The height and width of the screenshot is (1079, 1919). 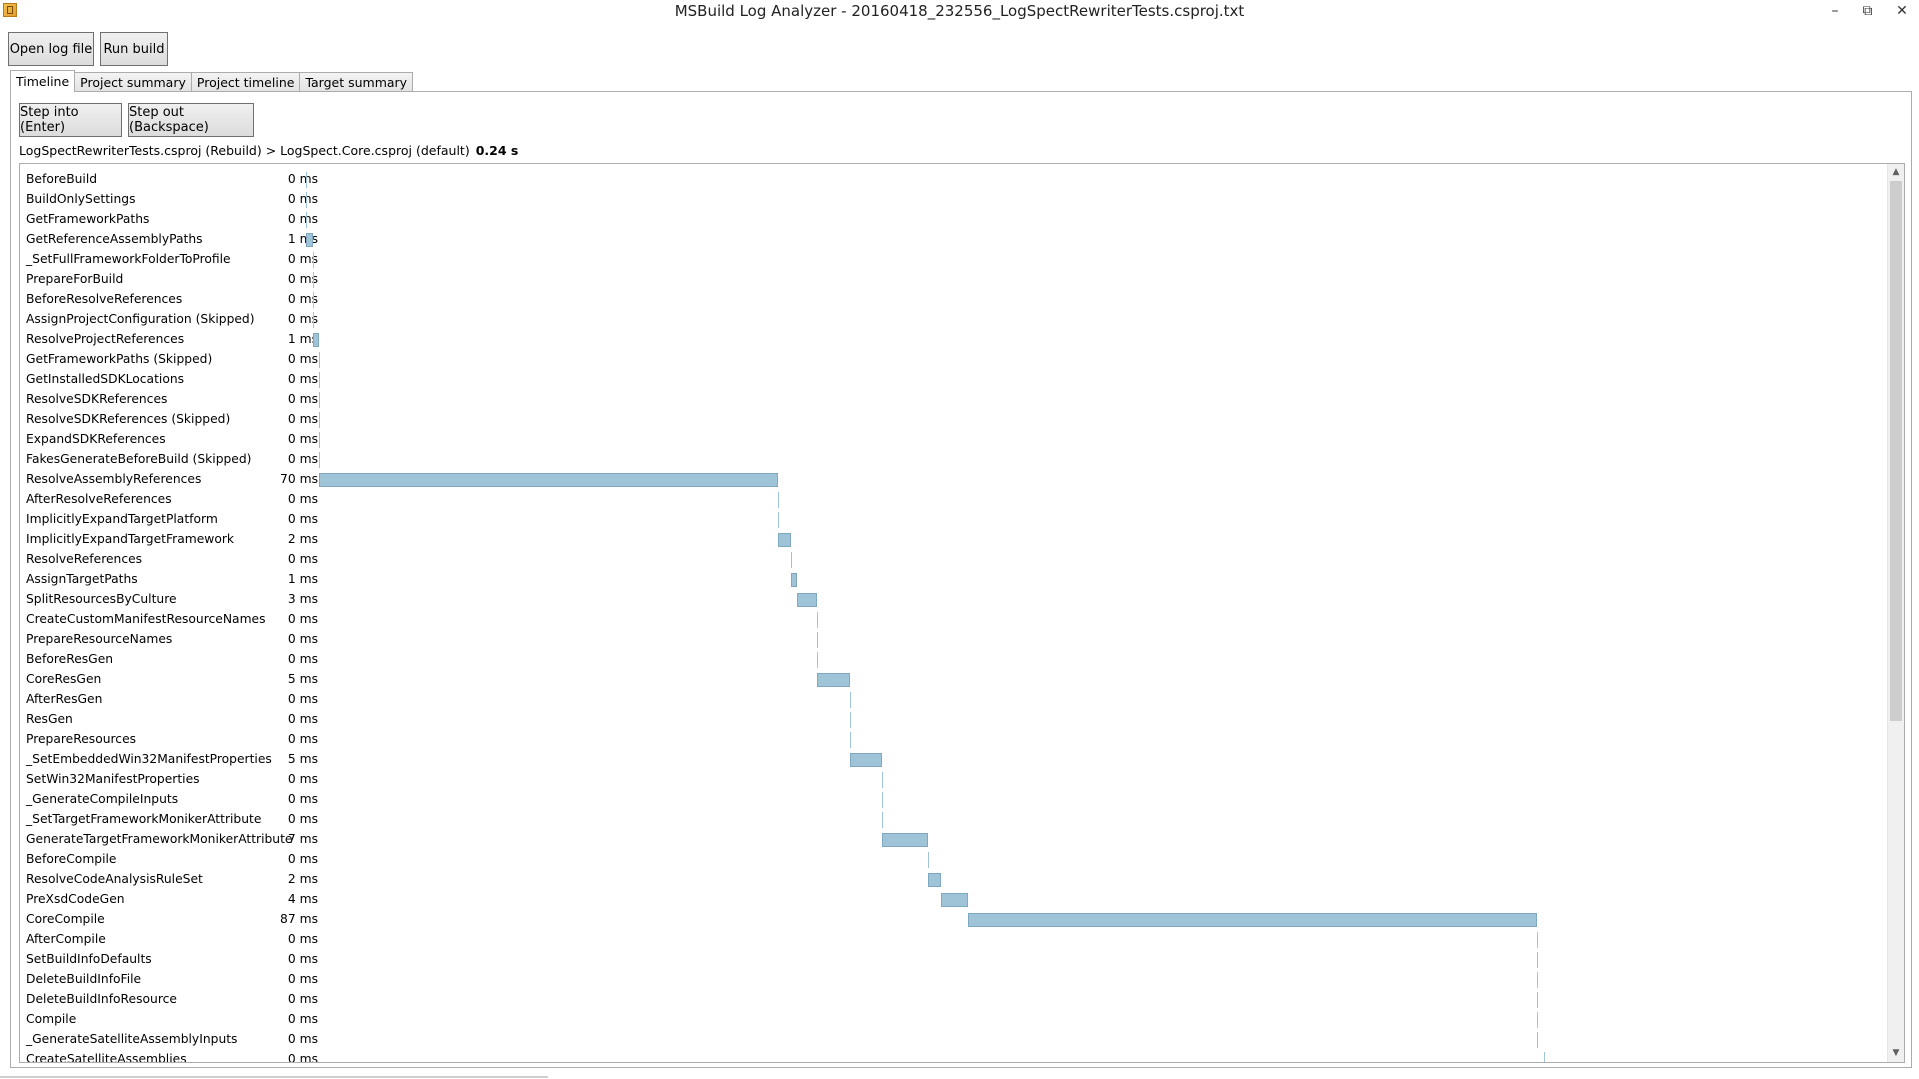 What do you see at coordinates (139, 459) in the screenshot?
I see `target-name: FakesGenerateBeforeBuild (Skipped)` at bounding box center [139, 459].